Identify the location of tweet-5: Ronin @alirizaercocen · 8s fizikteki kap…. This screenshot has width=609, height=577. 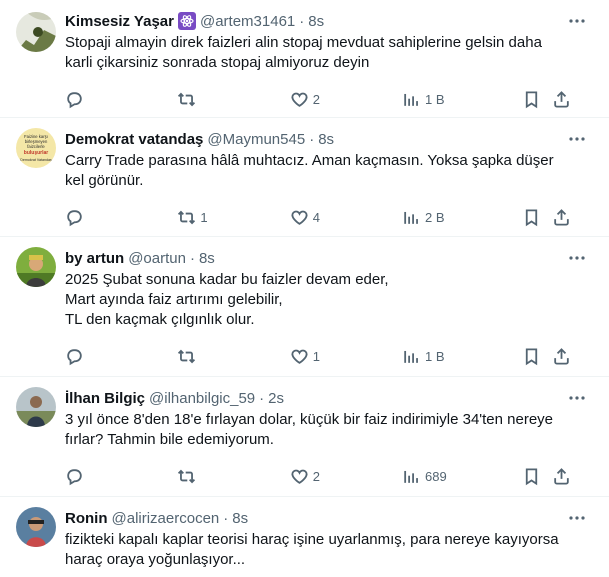
(304, 537).